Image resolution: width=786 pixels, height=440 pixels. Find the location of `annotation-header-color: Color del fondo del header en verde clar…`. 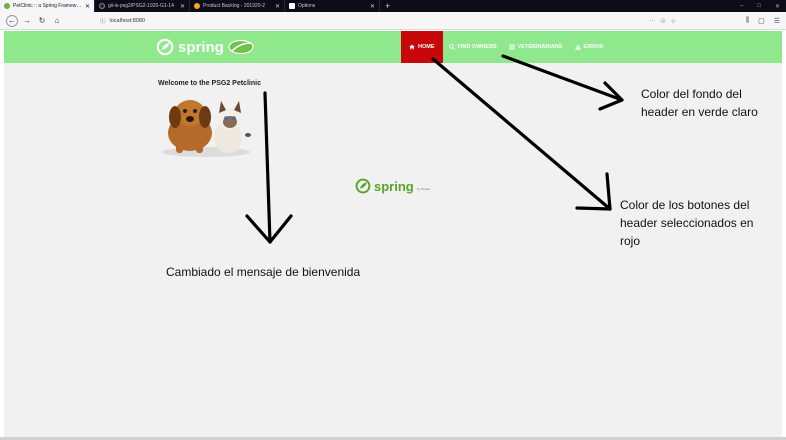

annotation-header-color: Color del fondo del header en verde clar… is located at coordinates (699, 103).